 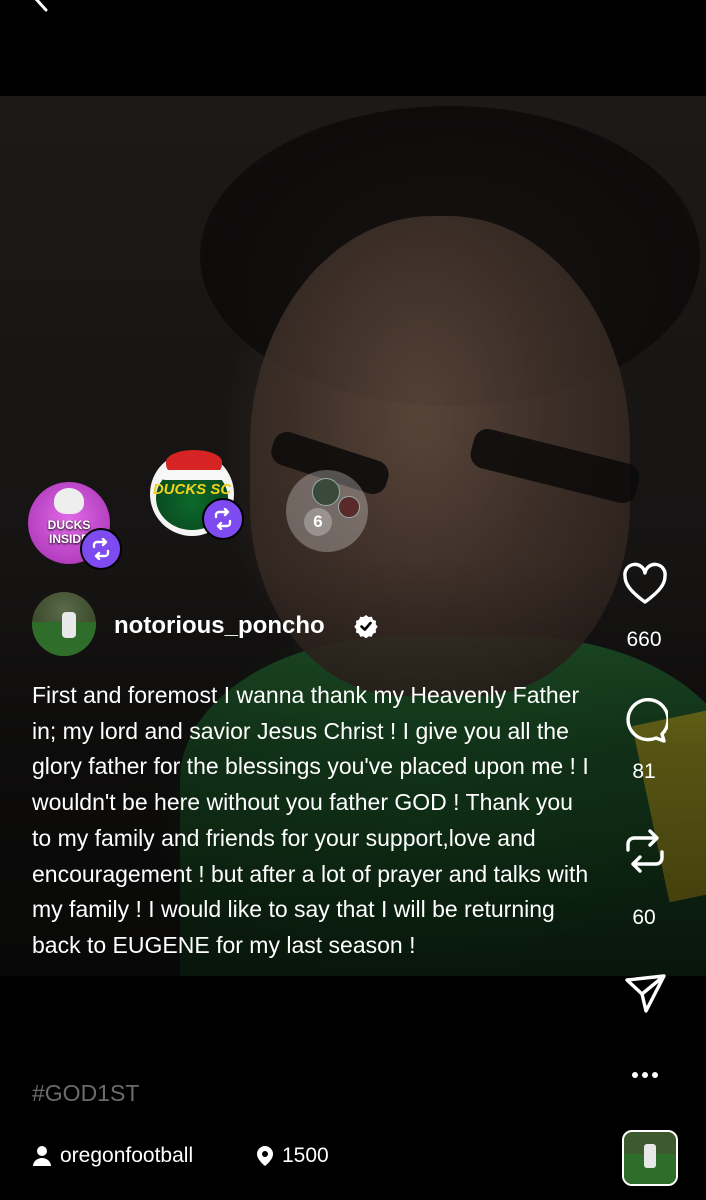 I want to click on location-tag: 1500, so click(x=292, y=1156).